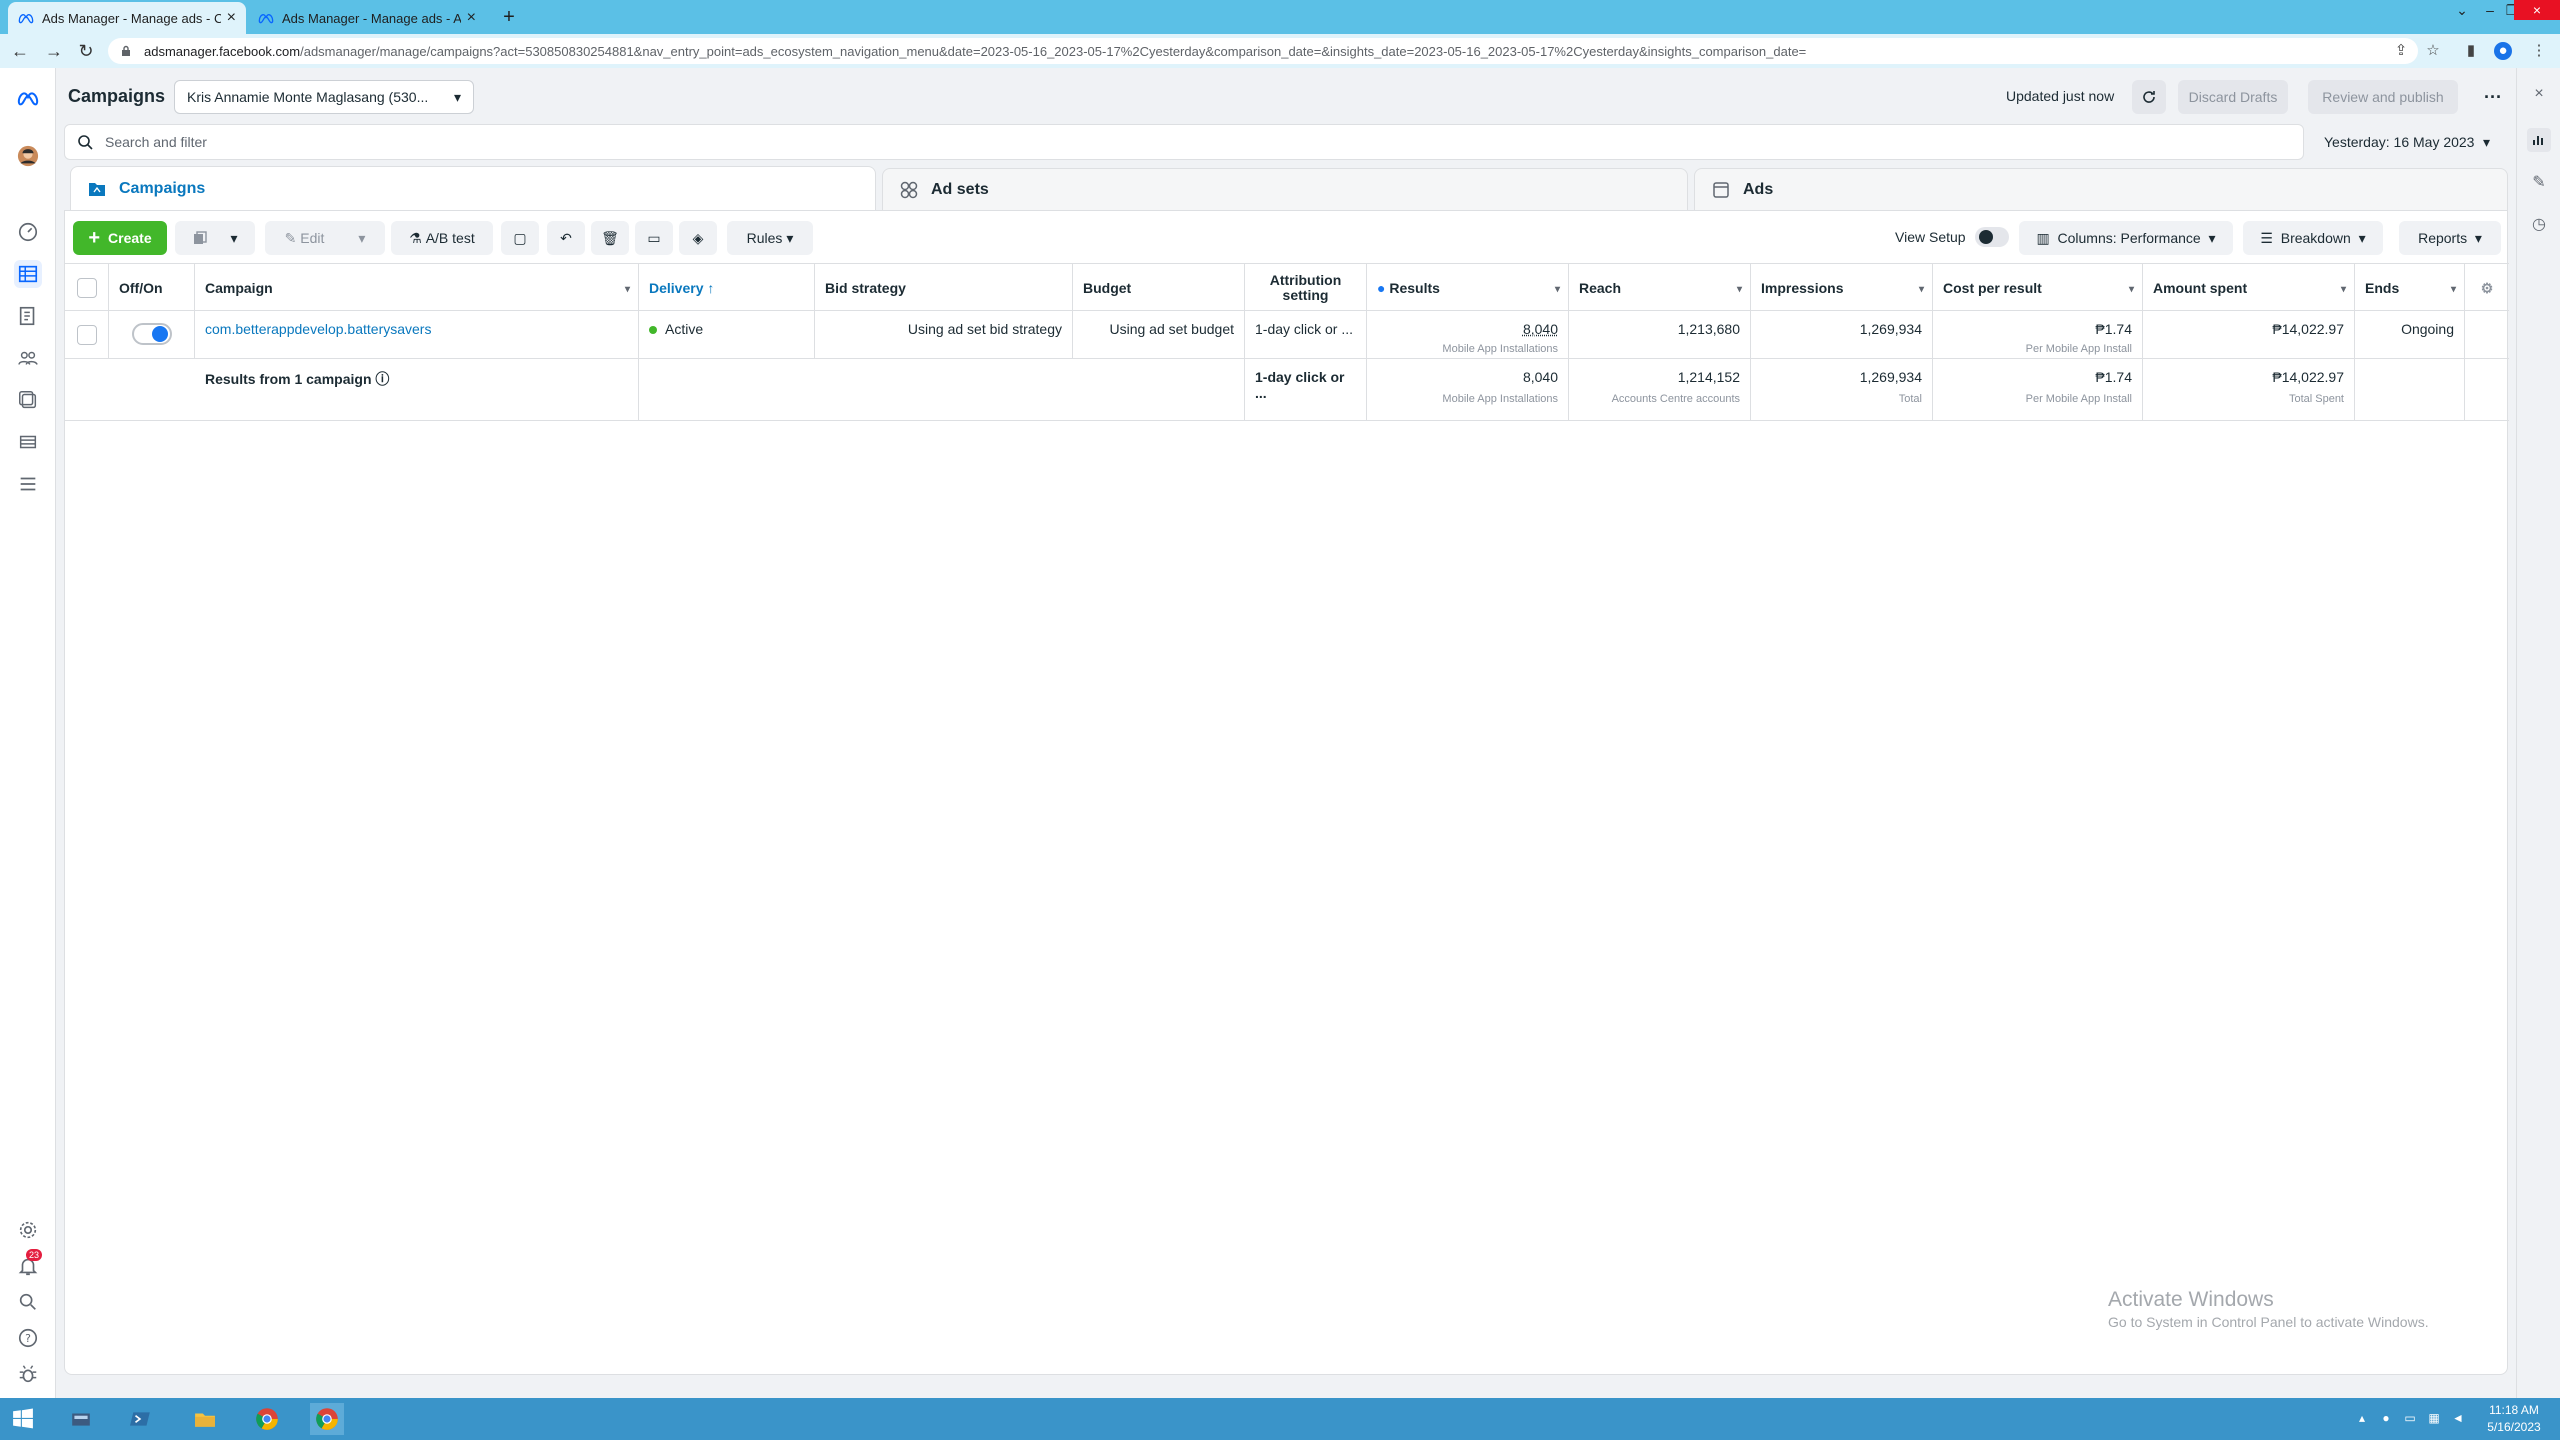 Image resolution: width=2560 pixels, height=1440 pixels. I want to click on tab-campaigns: Campaigns, so click(473, 188).